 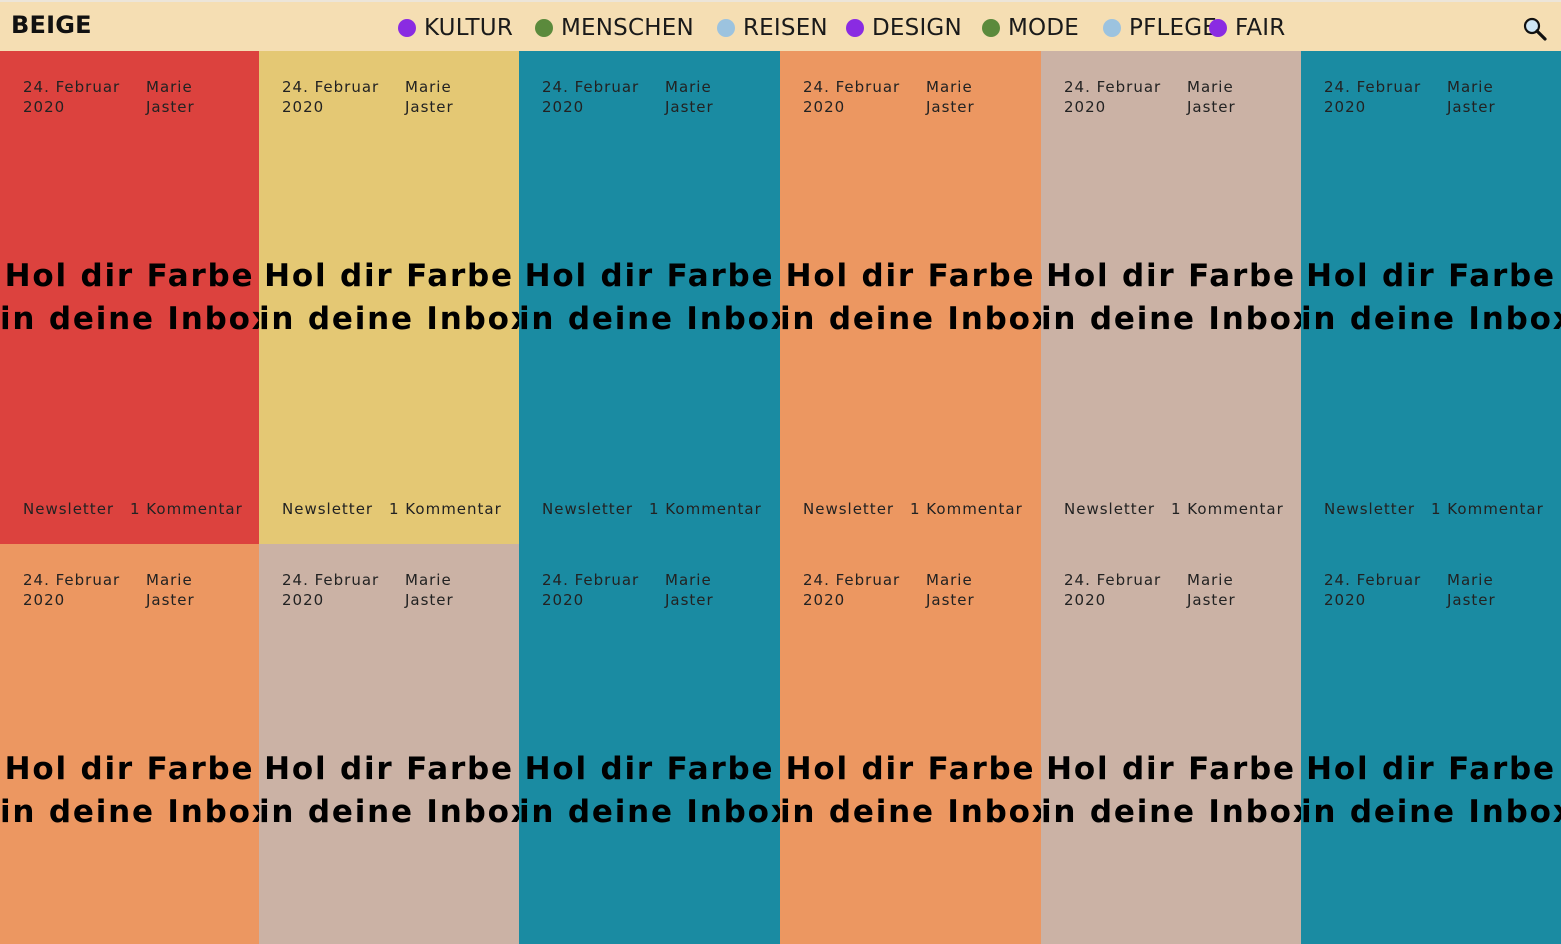 I want to click on nav-item-fair: FAIR, so click(x=1247, y=28).